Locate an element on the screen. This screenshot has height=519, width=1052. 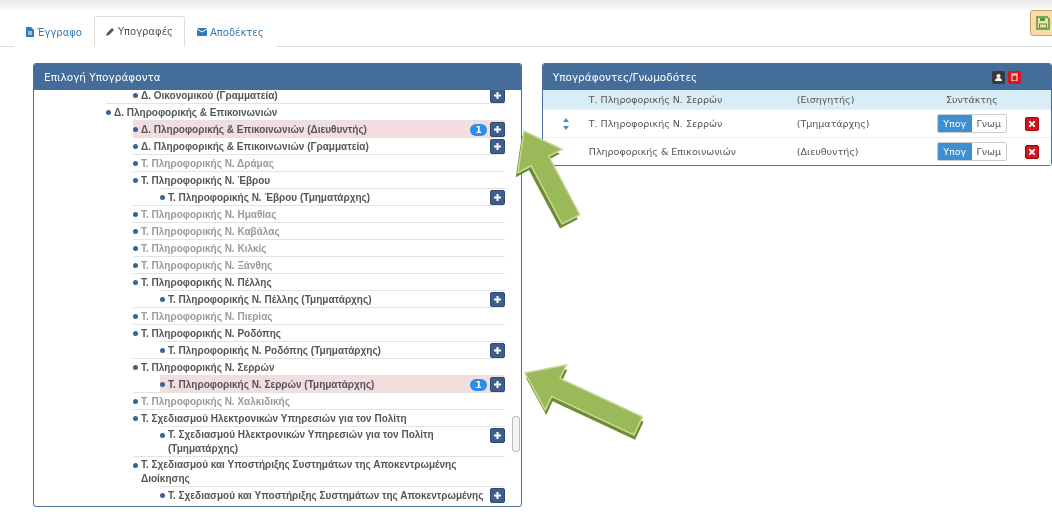
save-button is located at coordinates (1041, 23).